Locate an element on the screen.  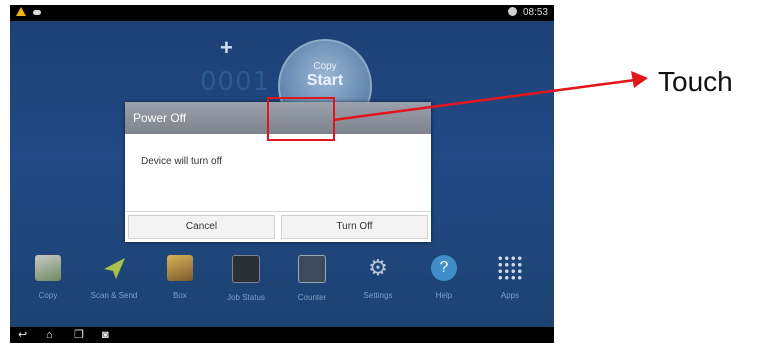
annotation-arrow is located at coordinates (490, 96).